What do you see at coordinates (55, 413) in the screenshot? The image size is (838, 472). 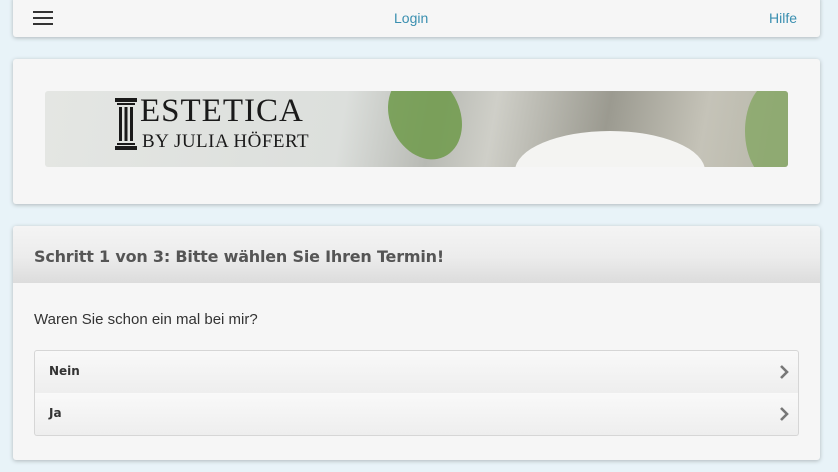 I see `option-label: Ja` at bounding box center [55, 413].